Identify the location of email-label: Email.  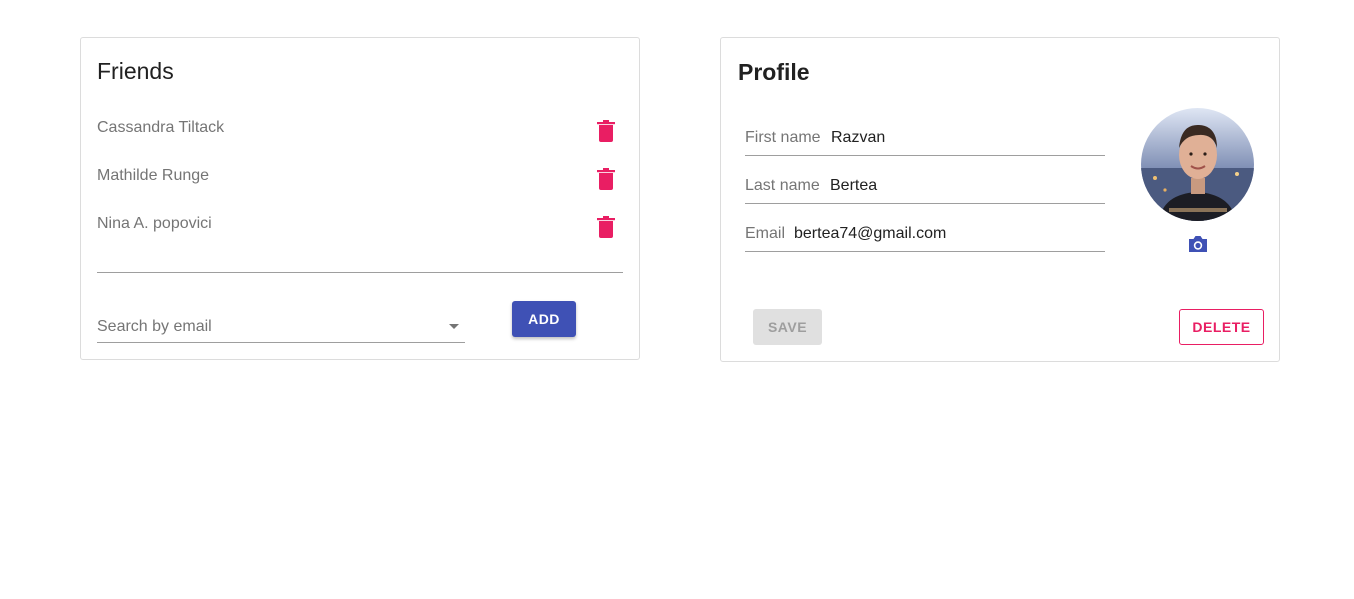
(765, 233).